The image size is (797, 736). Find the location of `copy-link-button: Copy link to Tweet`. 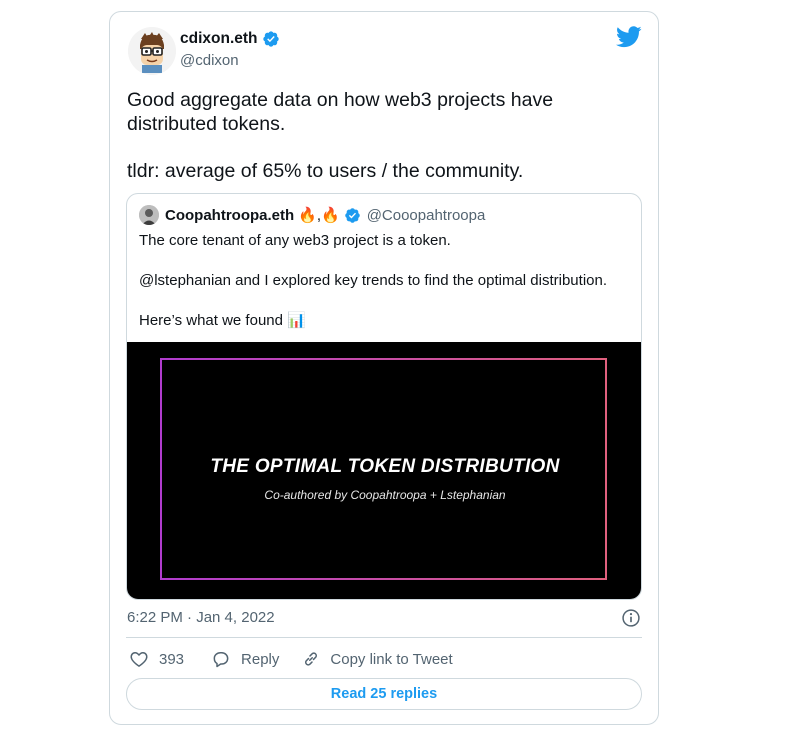

copy-link-button: Copy link to Tweet is located at coordinates (377, 659).